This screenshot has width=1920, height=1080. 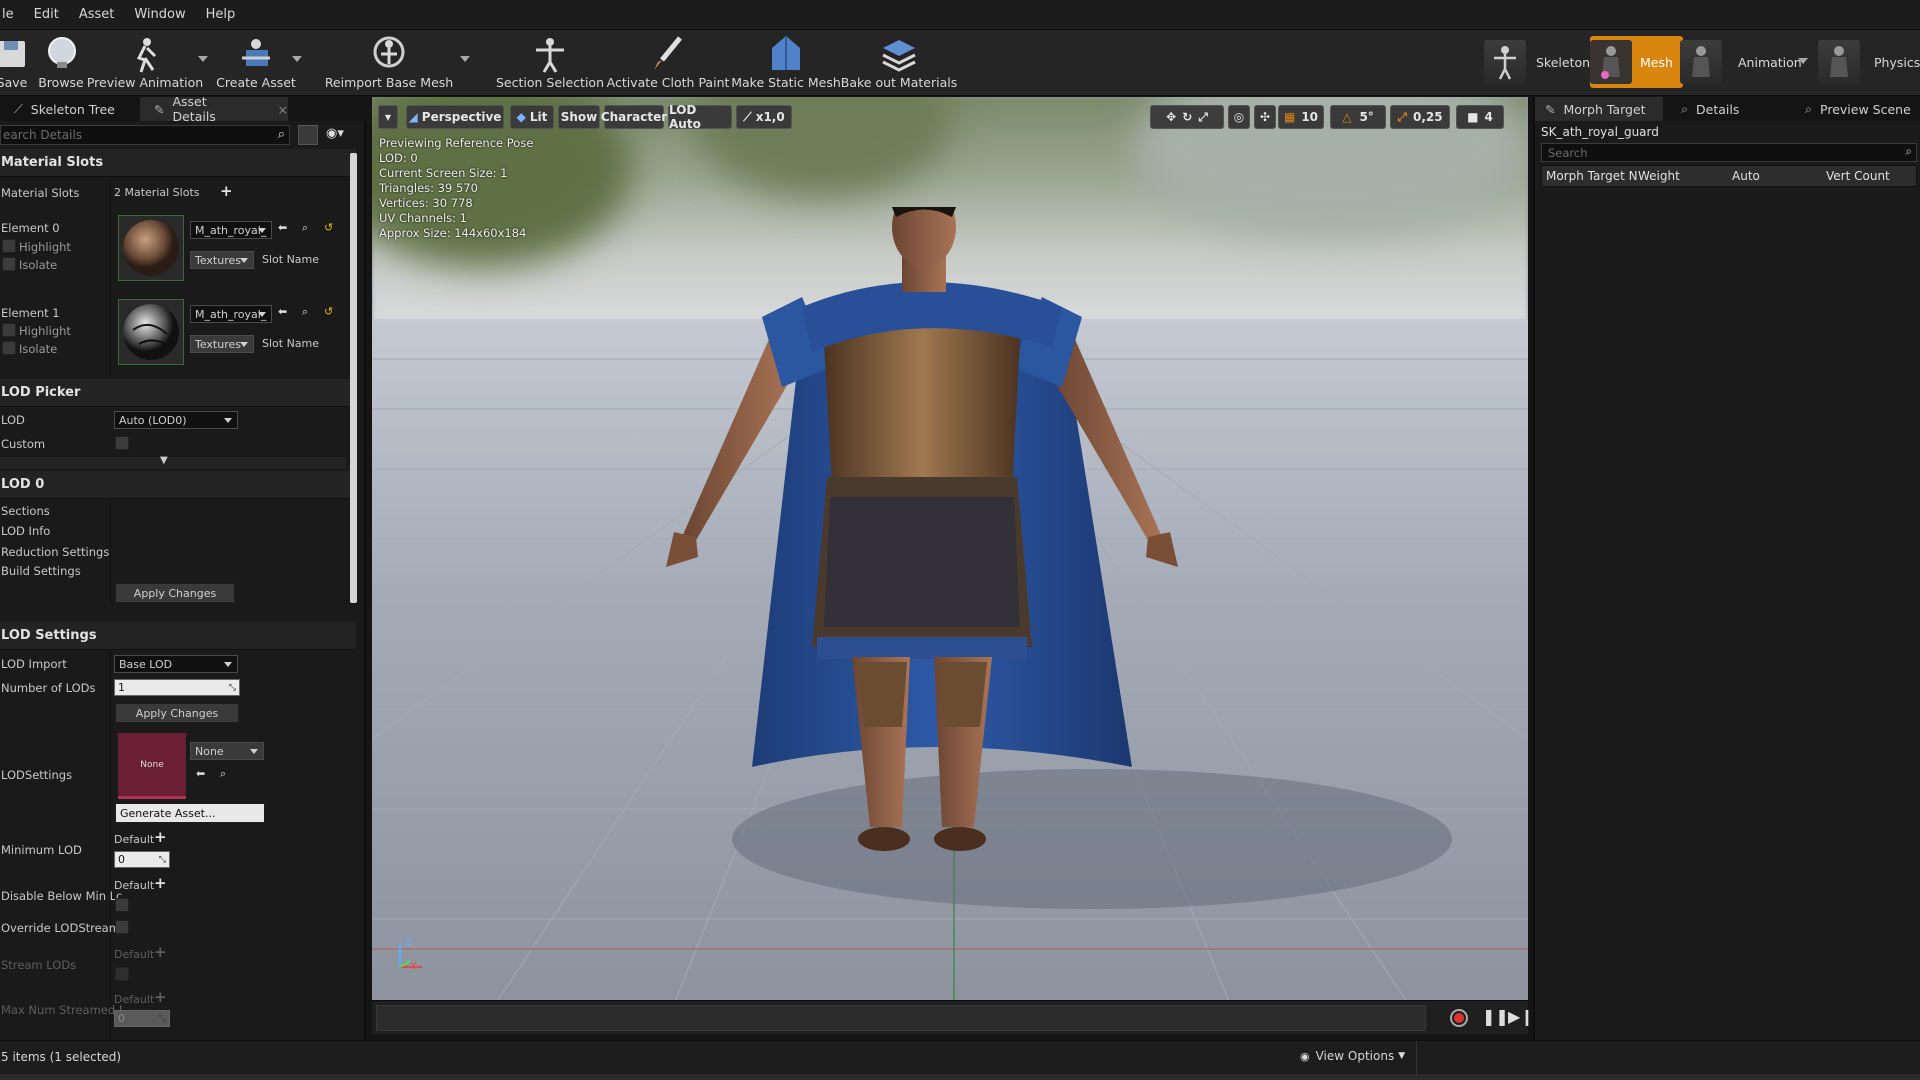 I want to click on build-settings-item: Build Settings, so click(x=41, y=571).